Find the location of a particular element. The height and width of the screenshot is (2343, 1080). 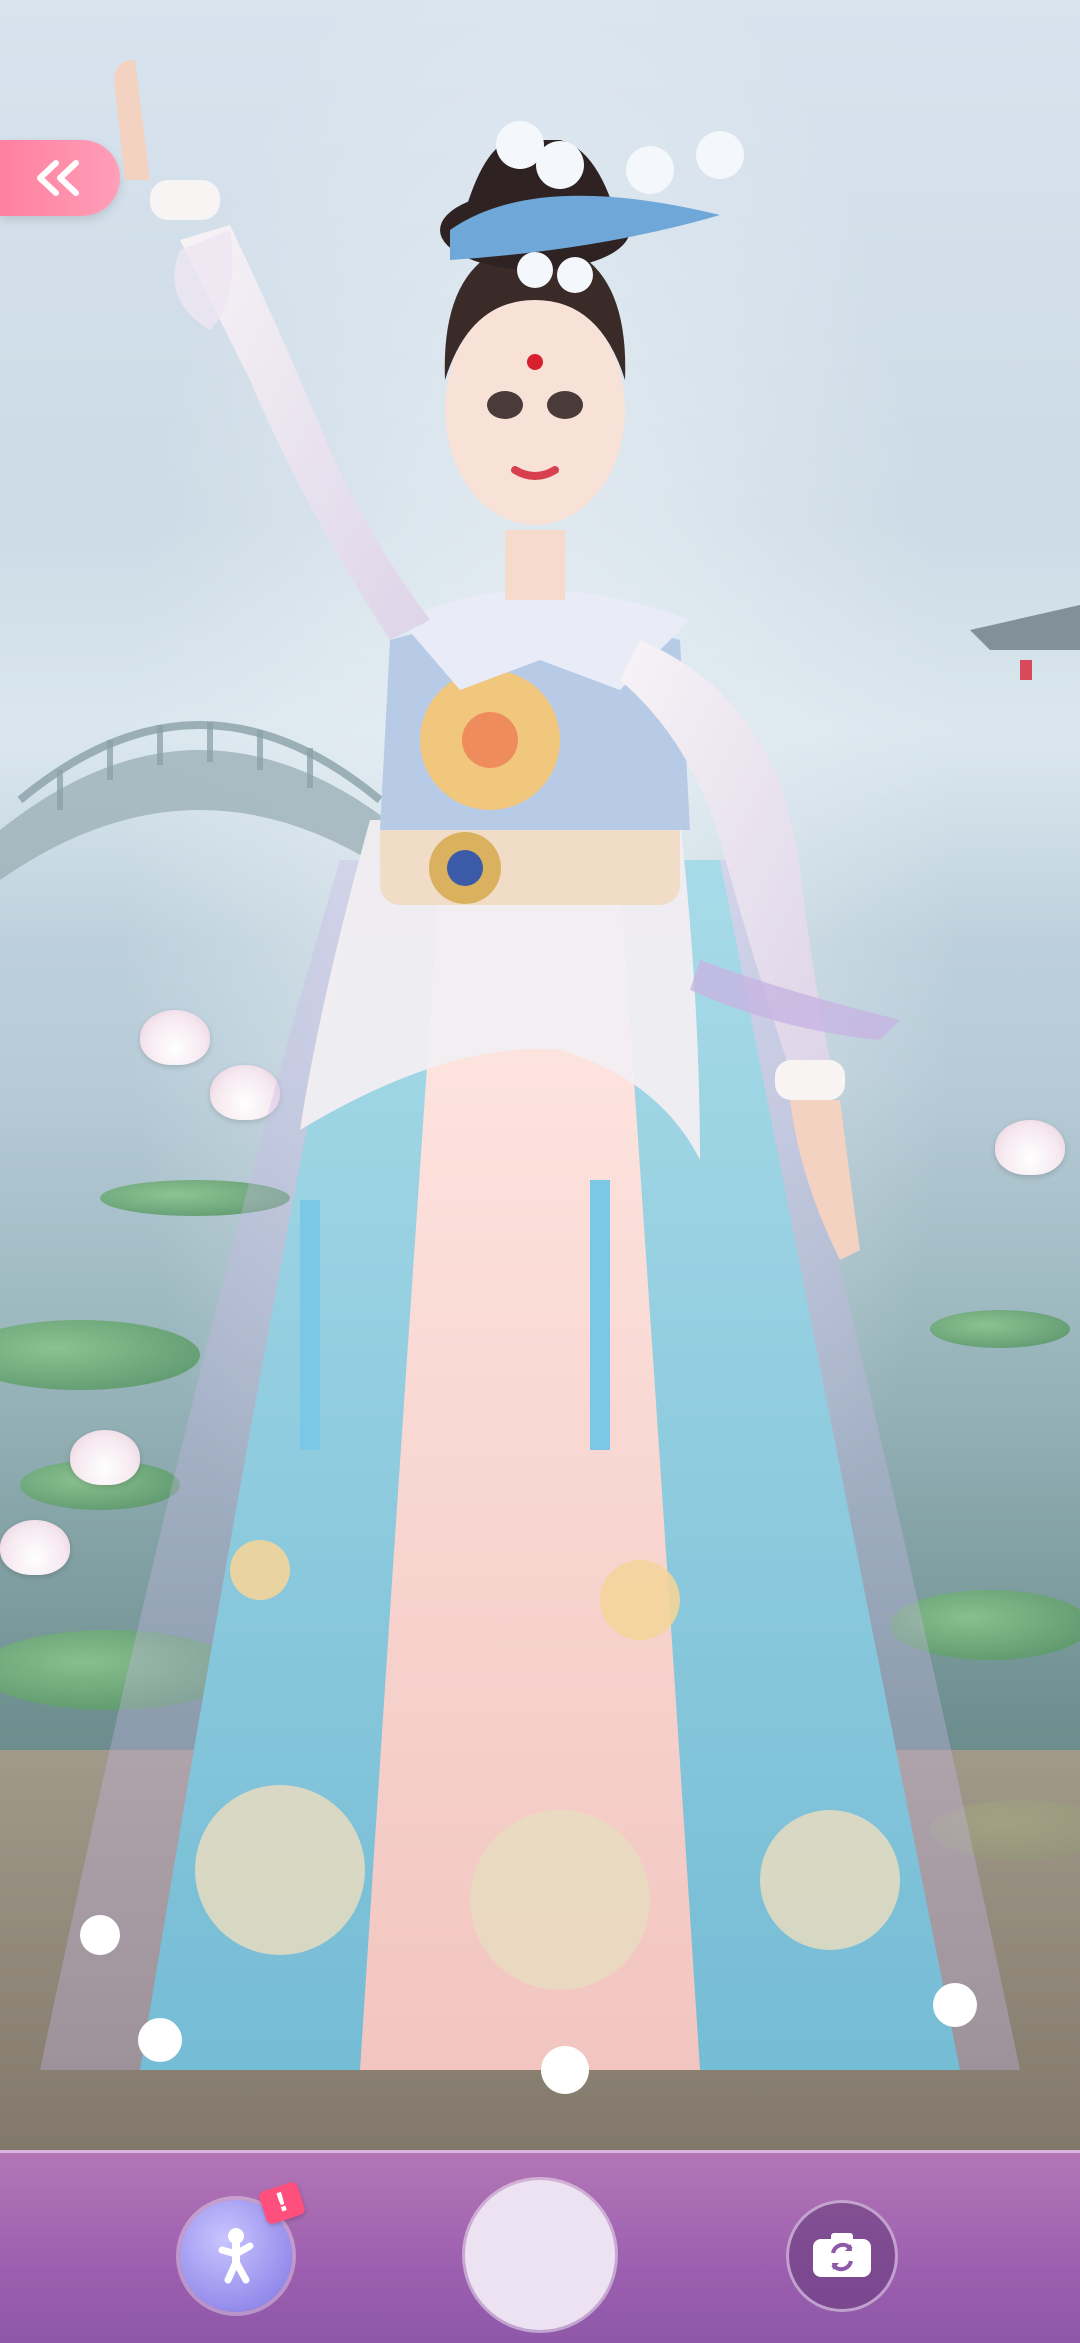

person-pose-icon is located at coordinates (236, 2256).